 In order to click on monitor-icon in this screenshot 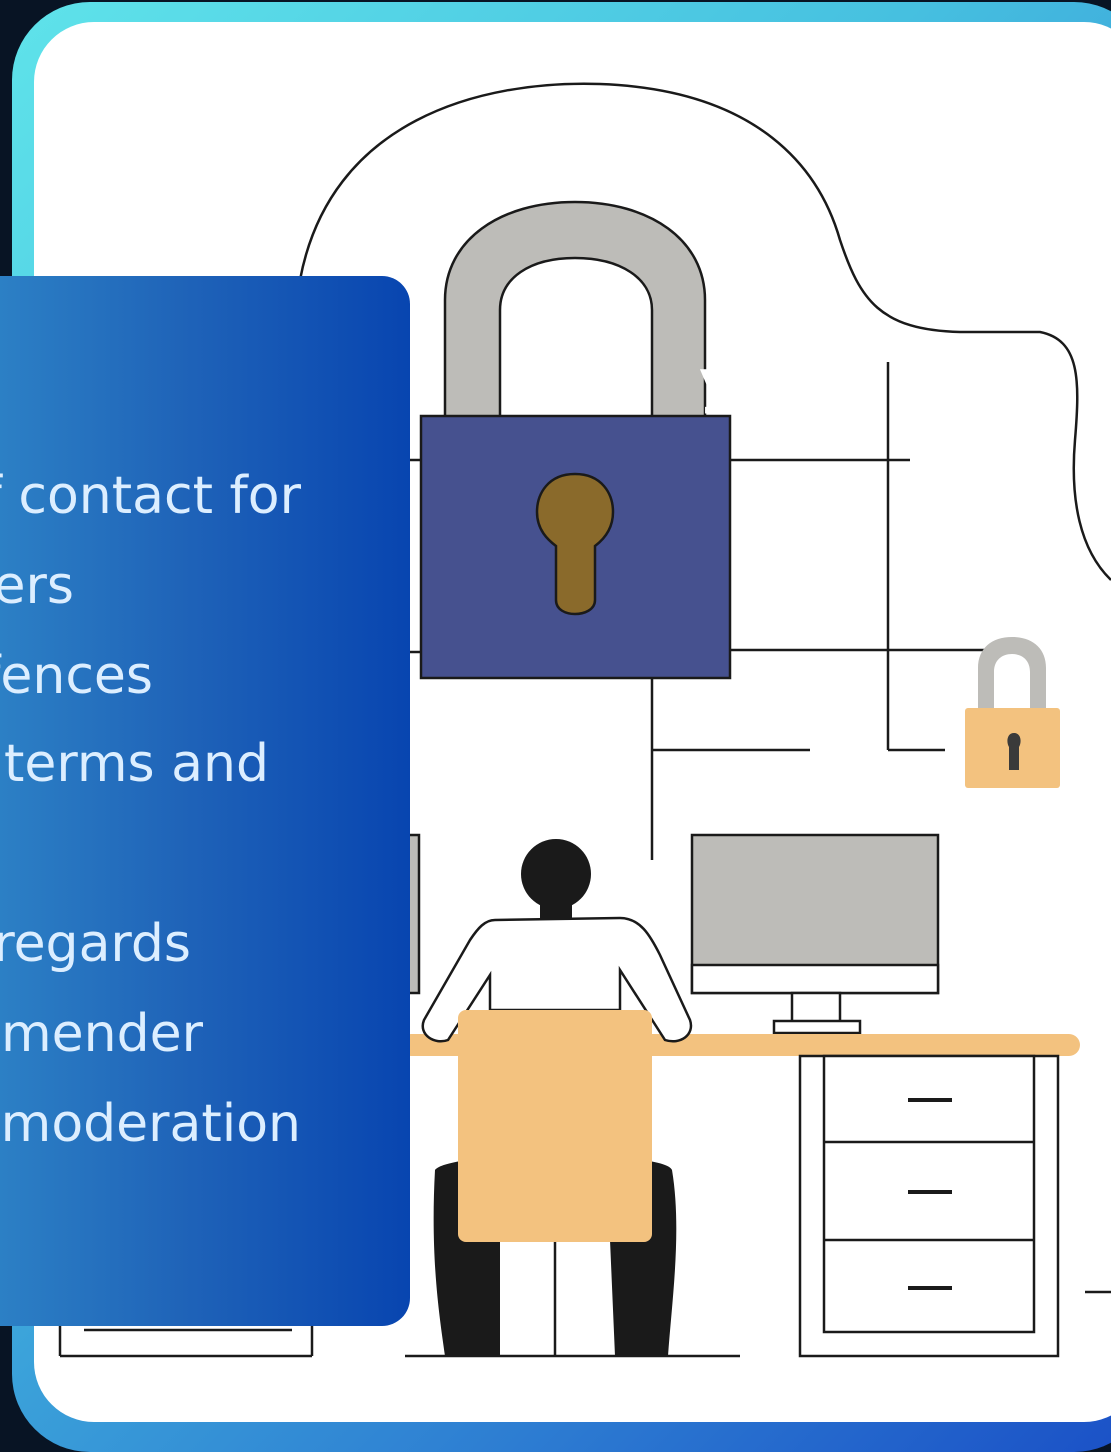, I will do `click(815, 934)`.